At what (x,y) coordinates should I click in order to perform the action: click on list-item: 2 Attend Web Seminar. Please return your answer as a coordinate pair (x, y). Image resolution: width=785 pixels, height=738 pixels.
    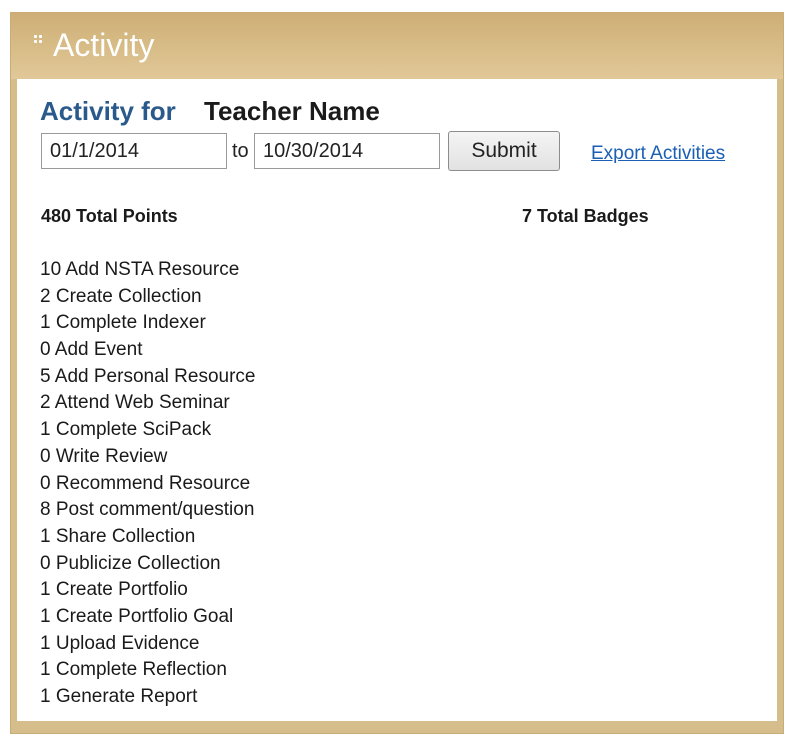
    Looking at the image, I should click on (135, 403).